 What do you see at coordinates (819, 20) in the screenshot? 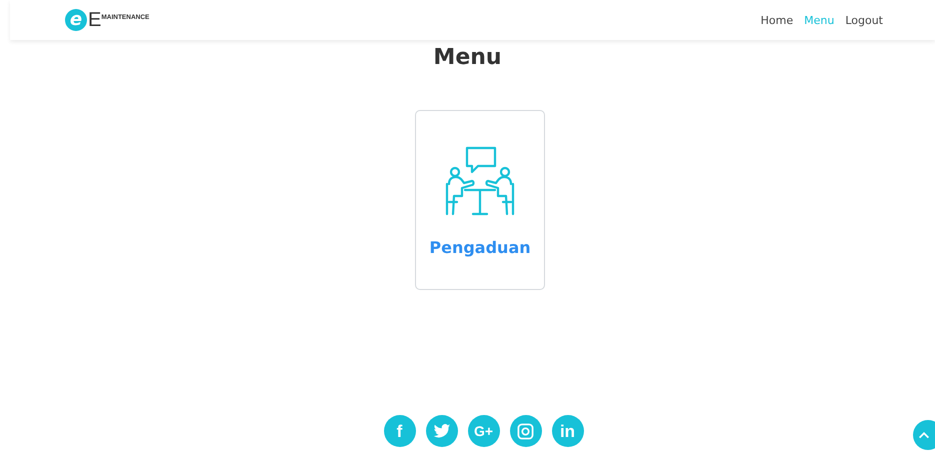
I see `nav-link: Menu` at bounding box center [819, 20].